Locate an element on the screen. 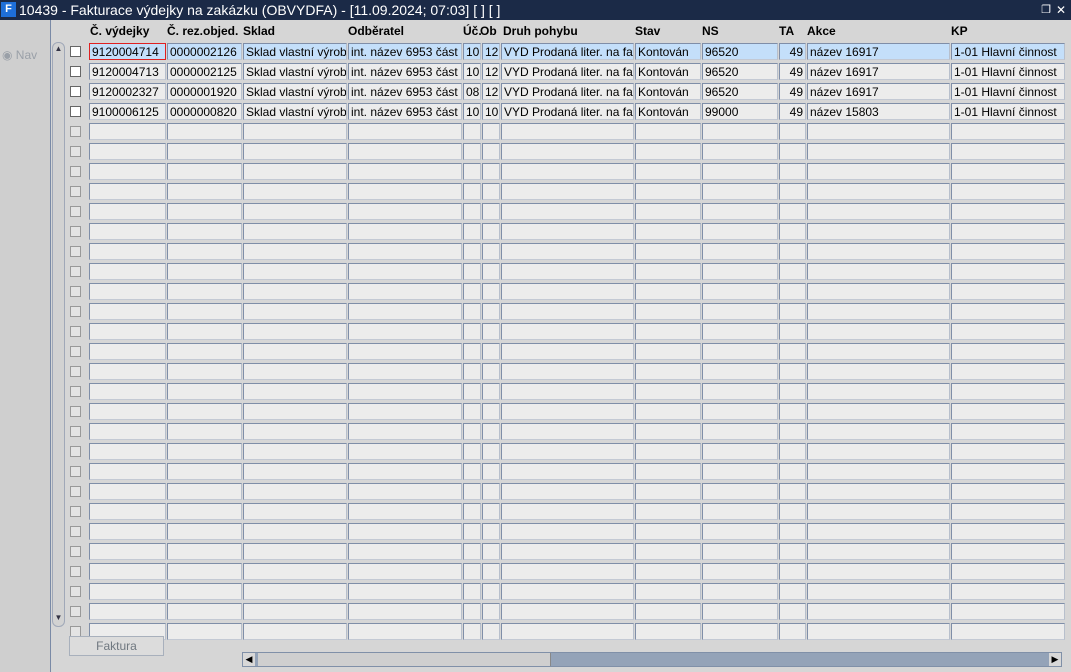 This screenshot has height=672, width=1071. scroll-up-icon: ▲ is located at coordinates (58, 50).